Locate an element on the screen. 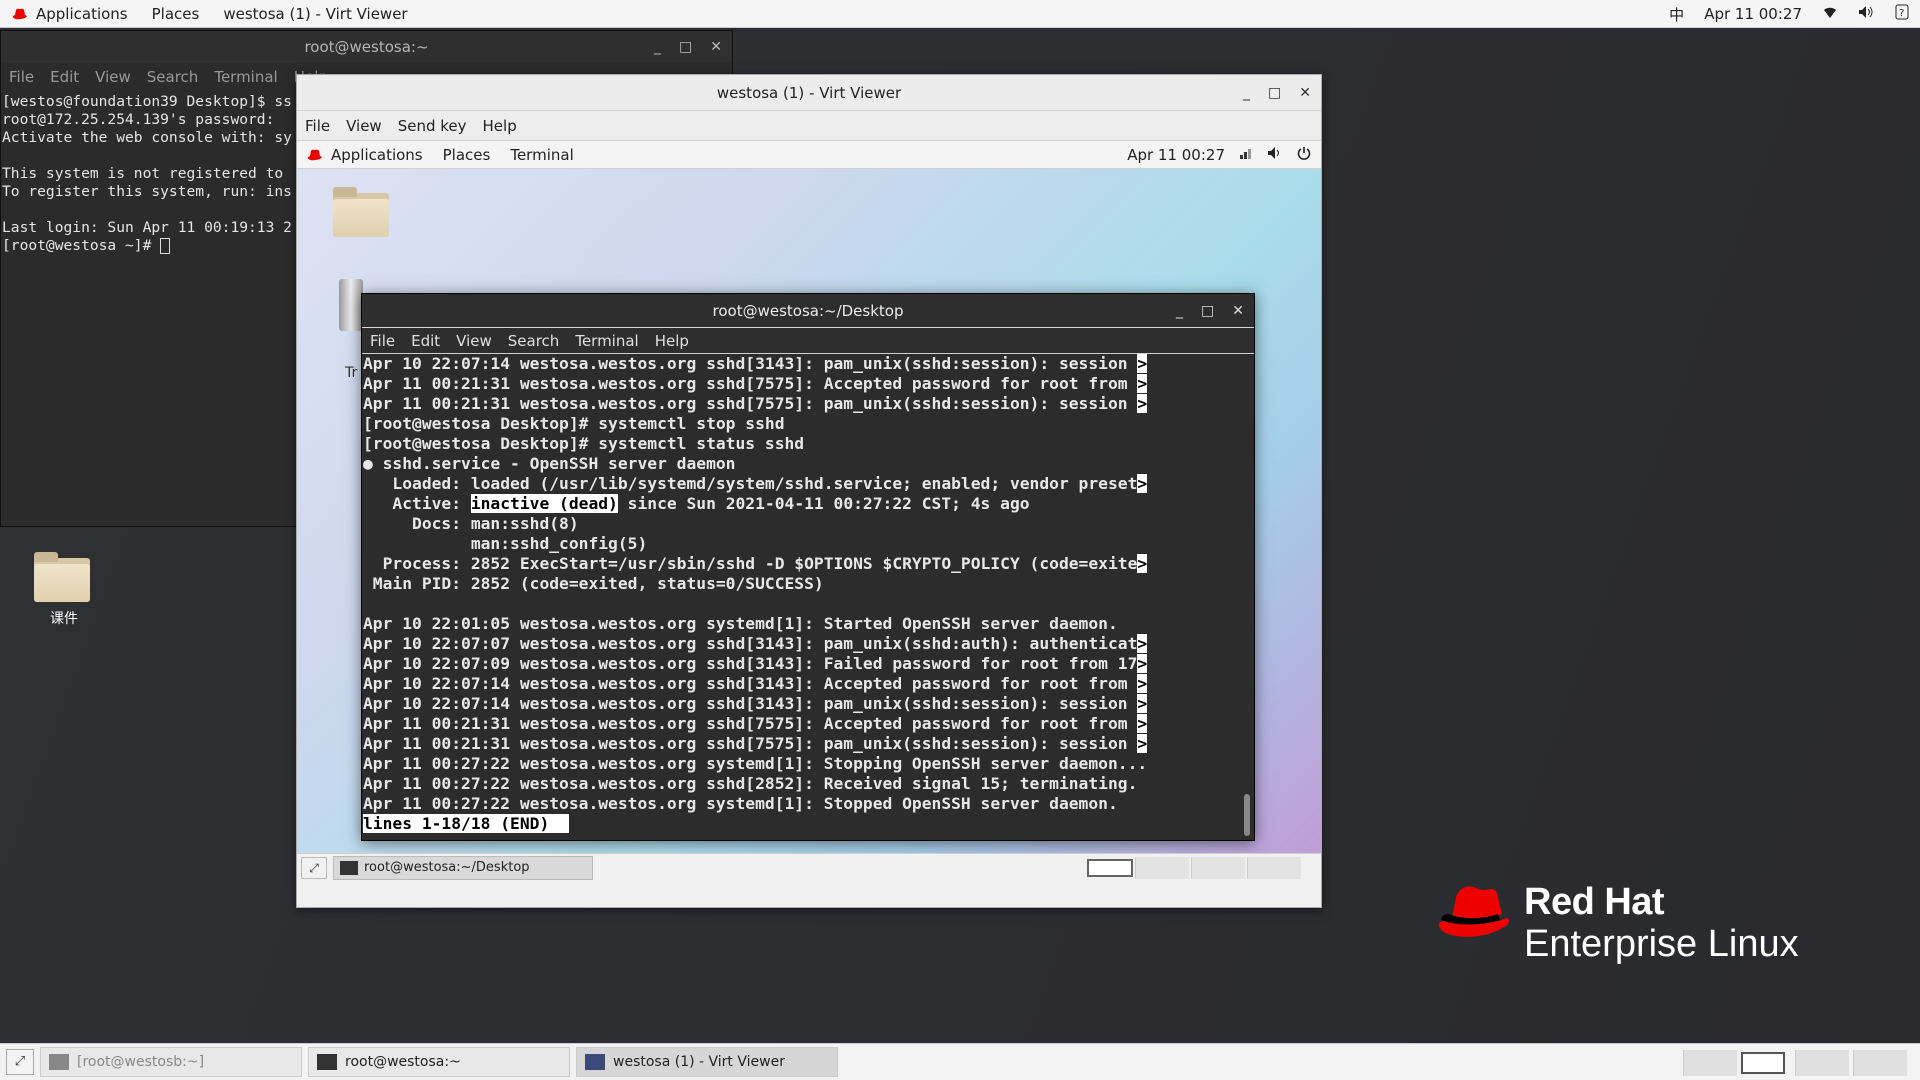 The width and height of the screenshot is (1920, 1080). virt-viewer-title: westosa (1) - Virt Viewer is located at coordinates (809, 93).